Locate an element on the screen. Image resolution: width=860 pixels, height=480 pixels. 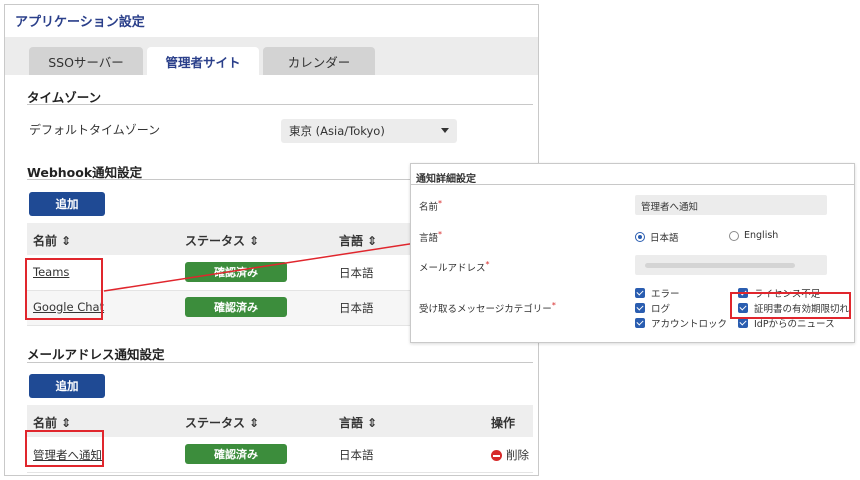
language-radio-japanese: 日本語 is located at coordinates (657, 237).